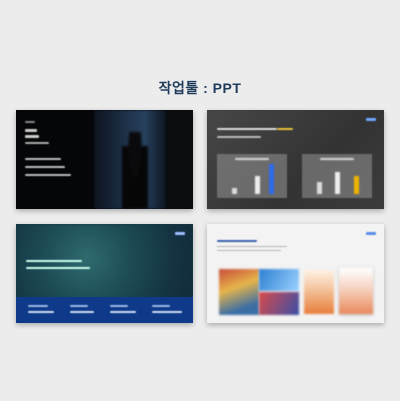 The height and width of the screenshot is (401, 400). I want to click on slide-highlight-text, so click(285, 129).